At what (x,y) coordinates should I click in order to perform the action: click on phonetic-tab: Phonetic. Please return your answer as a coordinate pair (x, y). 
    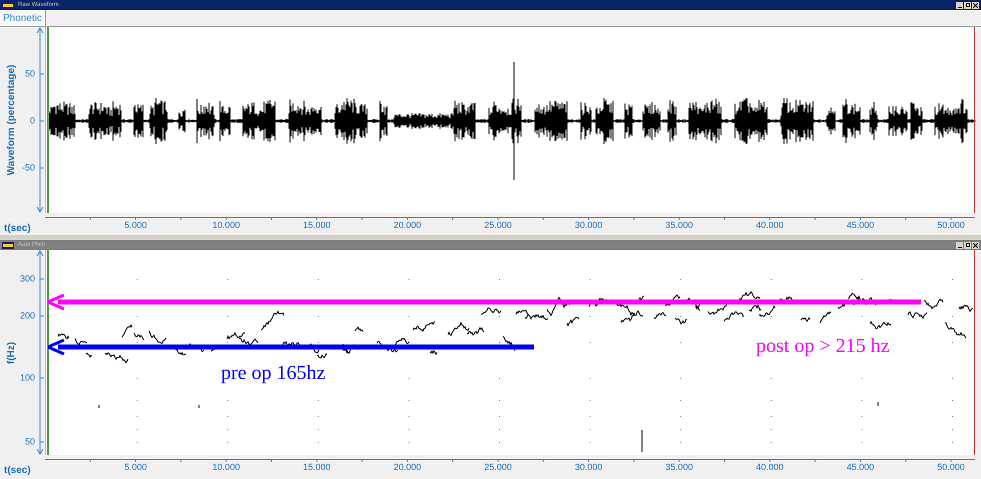
    Looking at the image, I should click on (23, 18).